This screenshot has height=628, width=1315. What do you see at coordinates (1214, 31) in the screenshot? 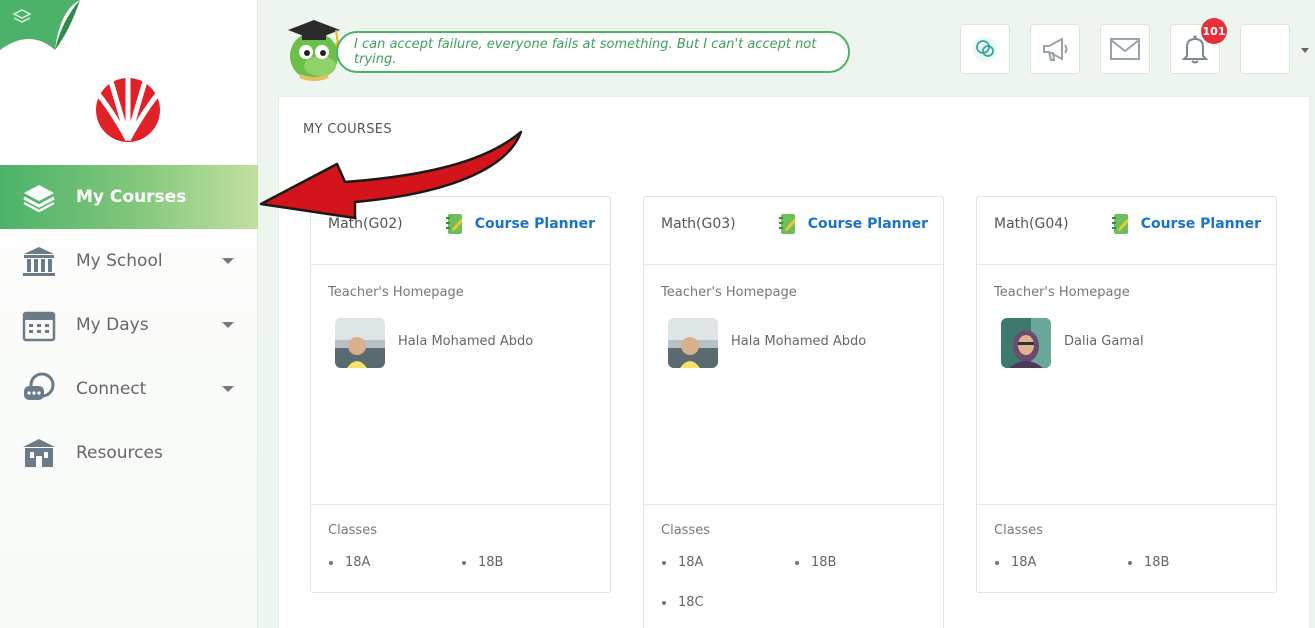
I see `notification-count-badge: 101` at bounding box center [1214, 31].